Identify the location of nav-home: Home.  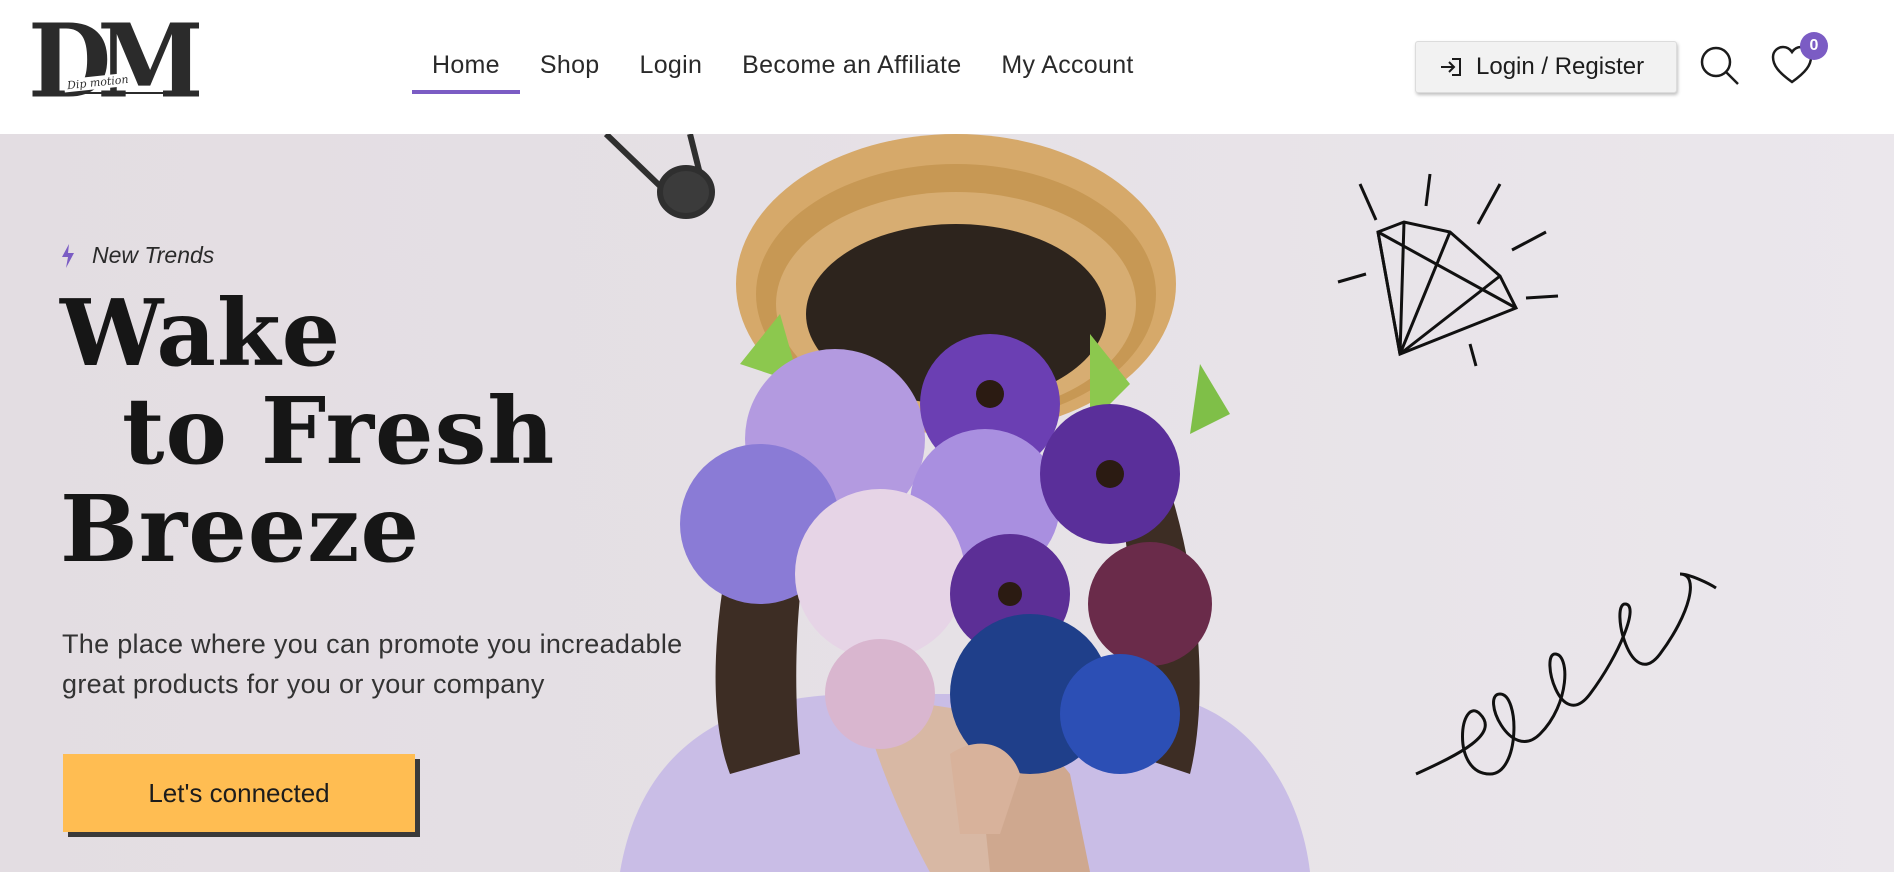
(466, 70).